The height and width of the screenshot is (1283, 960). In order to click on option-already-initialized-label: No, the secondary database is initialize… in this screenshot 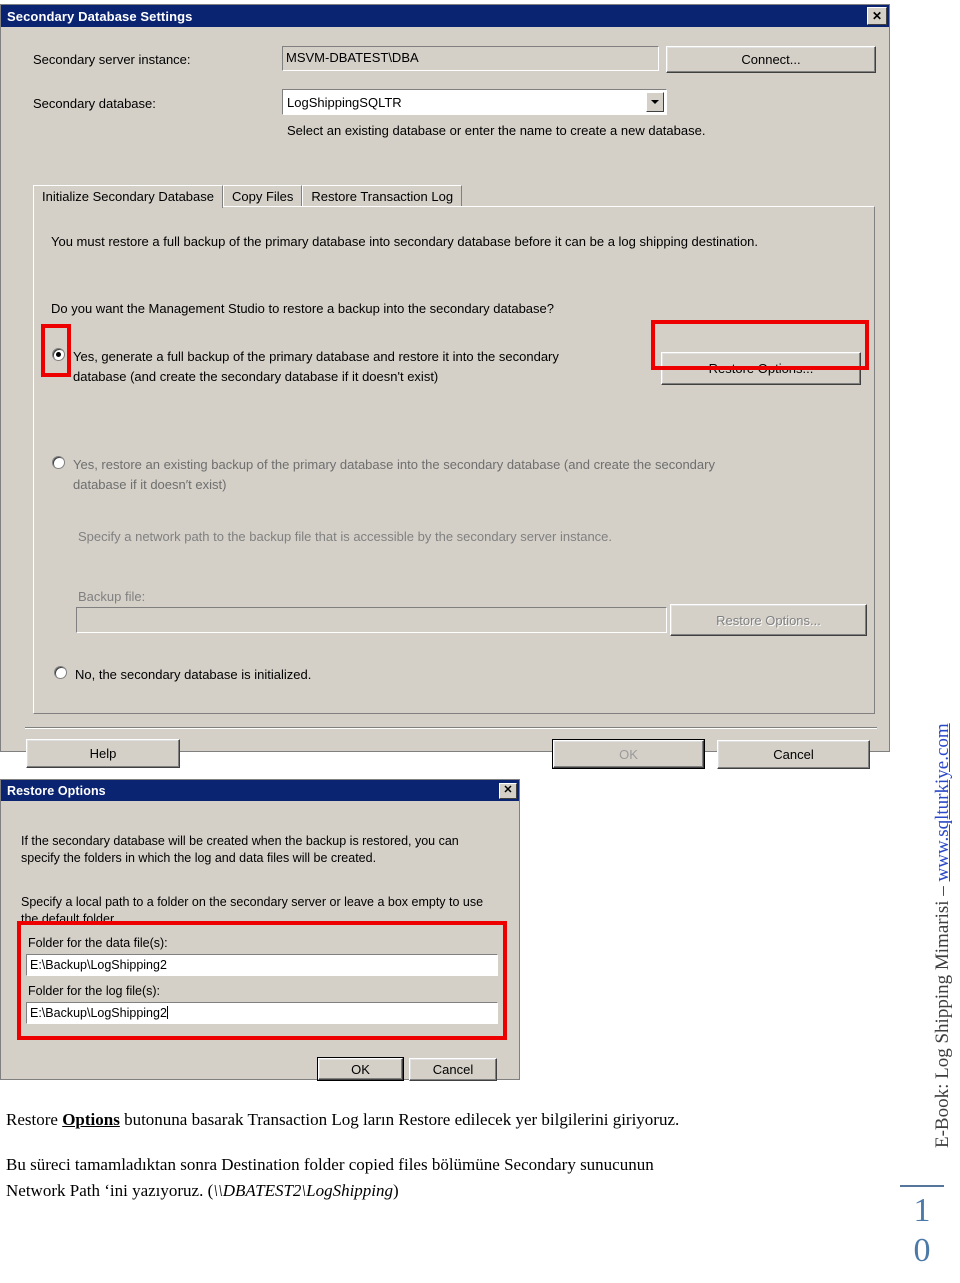, I will do `click(193, 674)`.